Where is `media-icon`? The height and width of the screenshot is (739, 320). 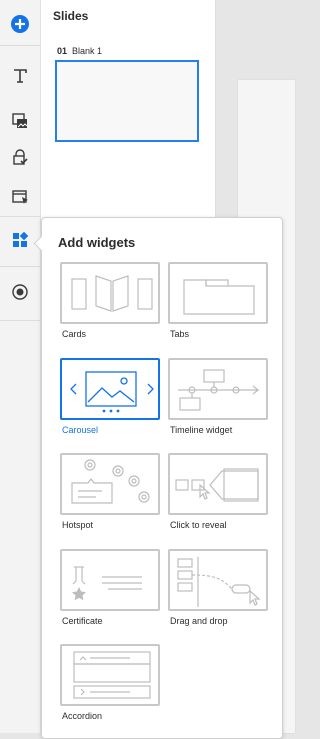
media-icon is located at coordinates (20, 121).